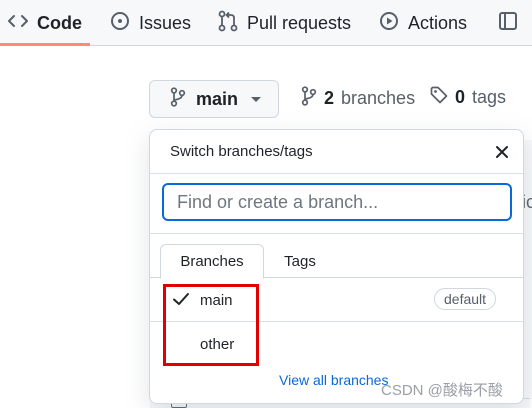  Describe the element at coordinates (45, 44) in the screenshot. I see `active-tab-underline` at that location.